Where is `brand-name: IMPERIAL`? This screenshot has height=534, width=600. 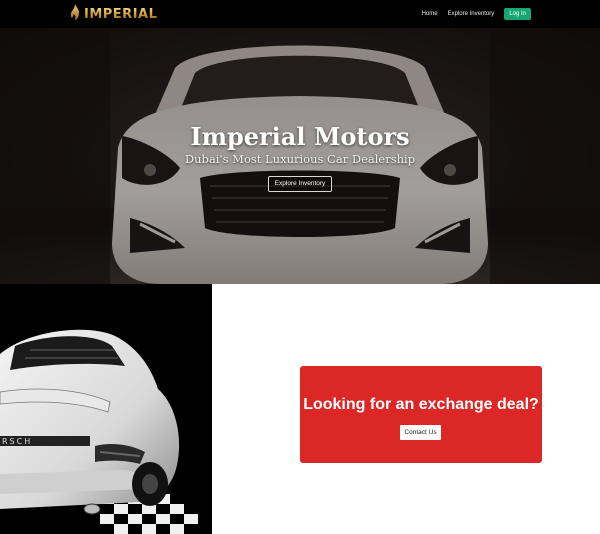 brand-name: IMPERIAL is located at coordinates (121, 14).